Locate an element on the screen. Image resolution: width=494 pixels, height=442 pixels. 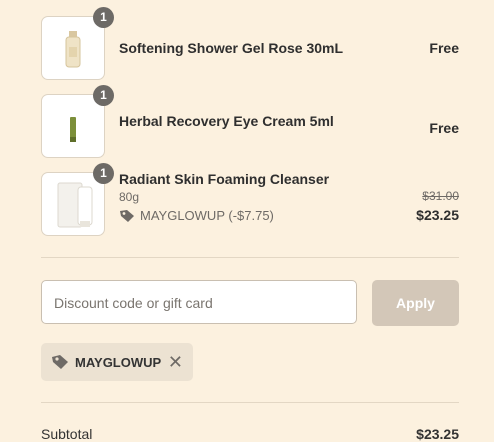
original-price: $31.00 is located at coordinates (440, 196).